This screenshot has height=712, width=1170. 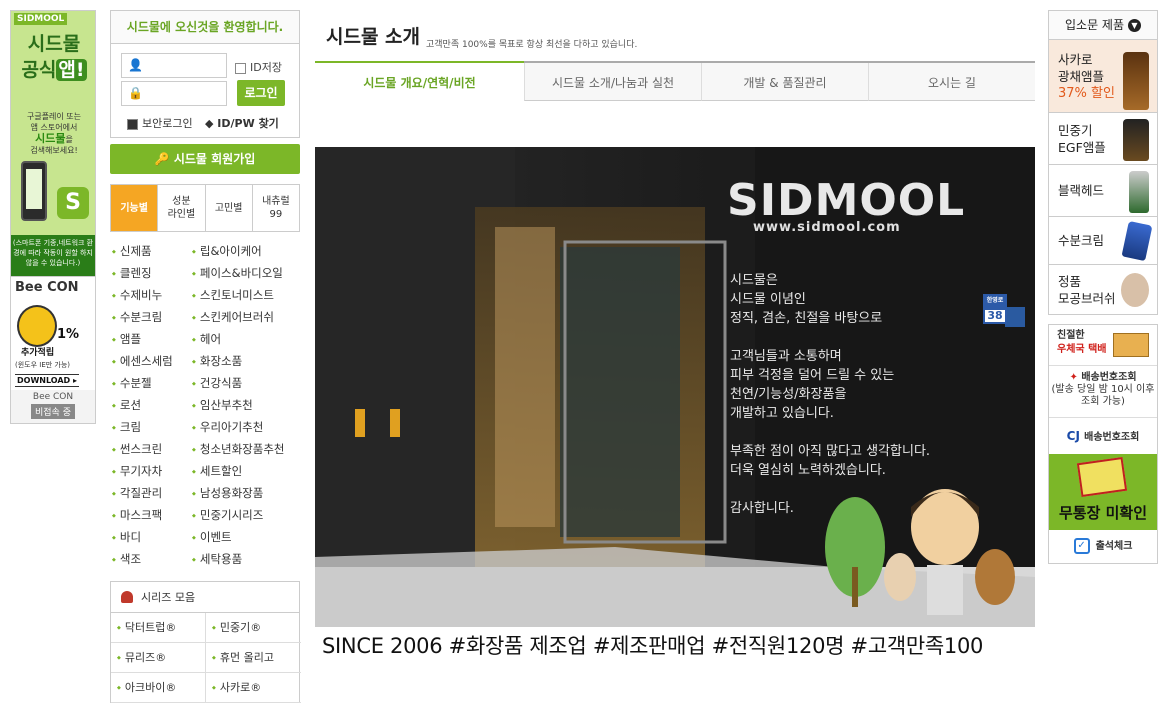 What do you see at coordinates (205, 159) in the screenshot?
I see `signup-button: 🔑 시드물 회원가입` at bounding box center [205, 159].